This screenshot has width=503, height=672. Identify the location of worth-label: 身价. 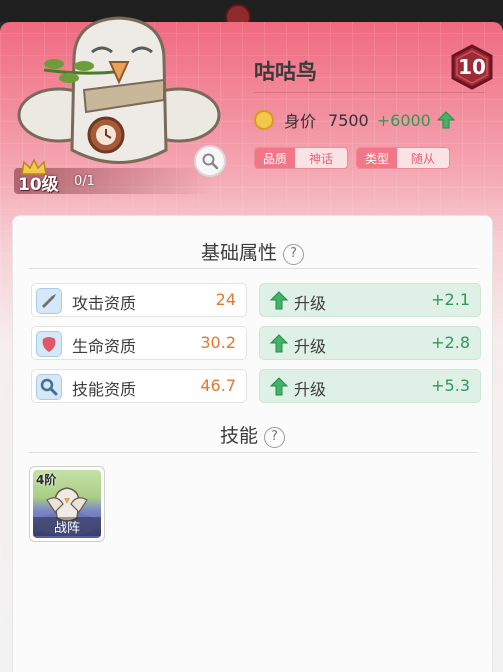
(300, 121).